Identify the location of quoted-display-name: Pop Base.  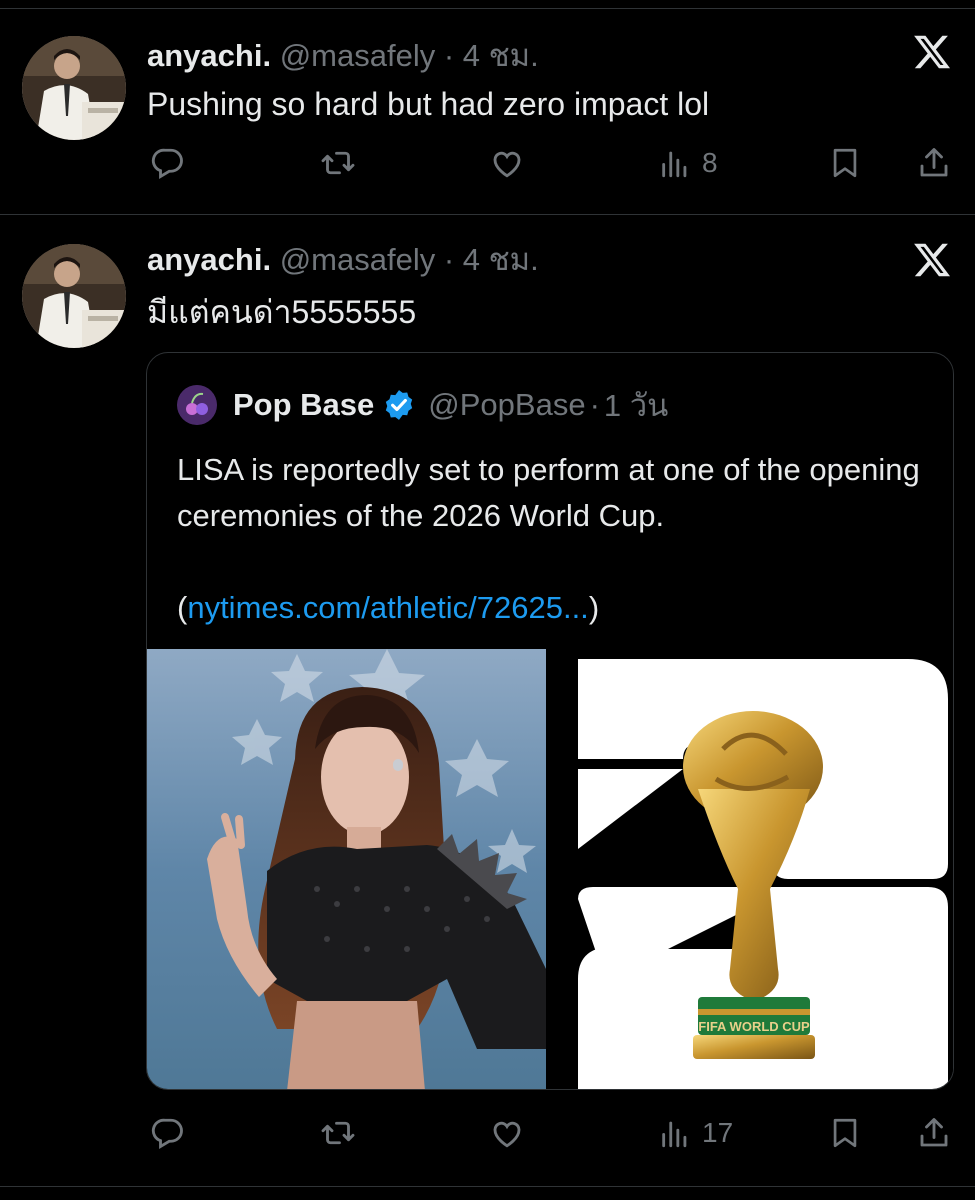
(303, 405).